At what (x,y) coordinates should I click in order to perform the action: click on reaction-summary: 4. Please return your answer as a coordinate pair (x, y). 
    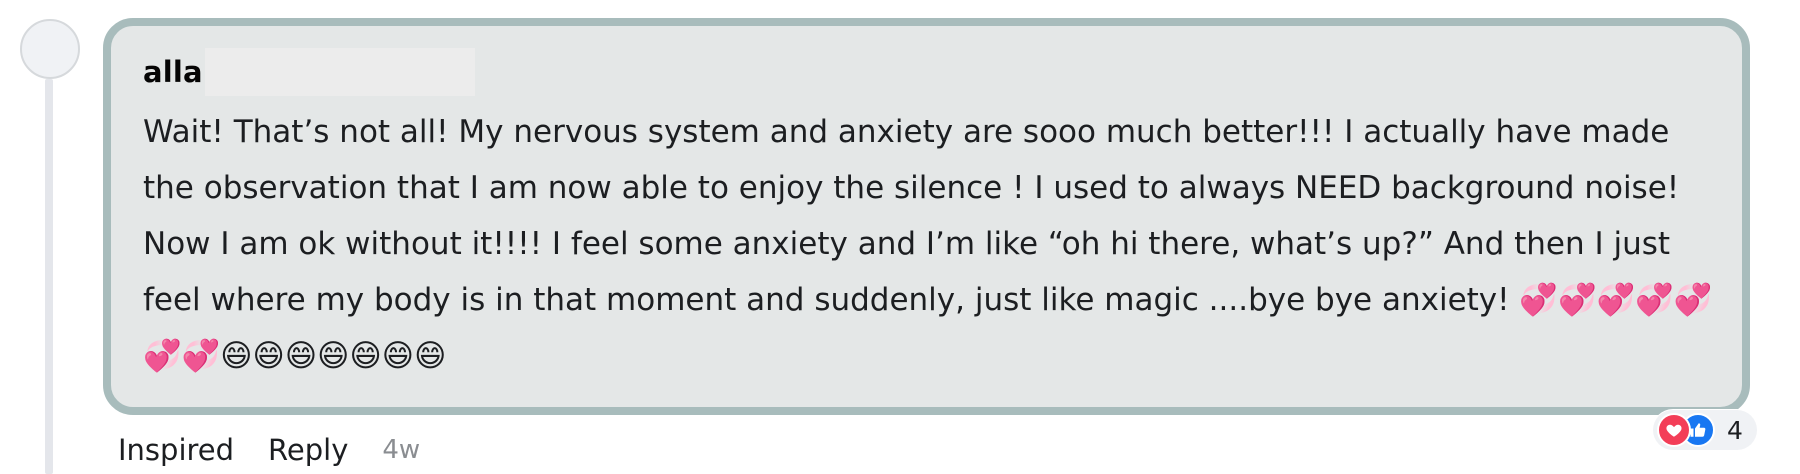
    Looking at the image, I should click on (1705, 430).